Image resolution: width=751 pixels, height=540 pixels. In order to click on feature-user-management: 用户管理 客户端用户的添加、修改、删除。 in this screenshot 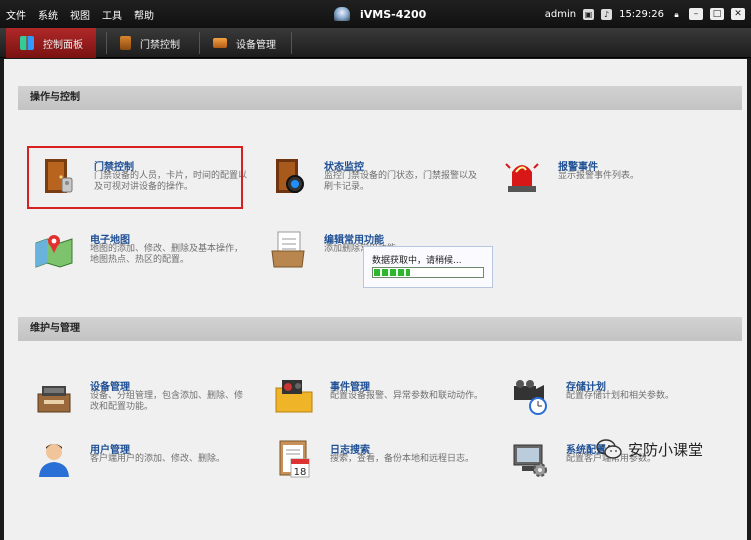, I will do `click(139, 462)`.